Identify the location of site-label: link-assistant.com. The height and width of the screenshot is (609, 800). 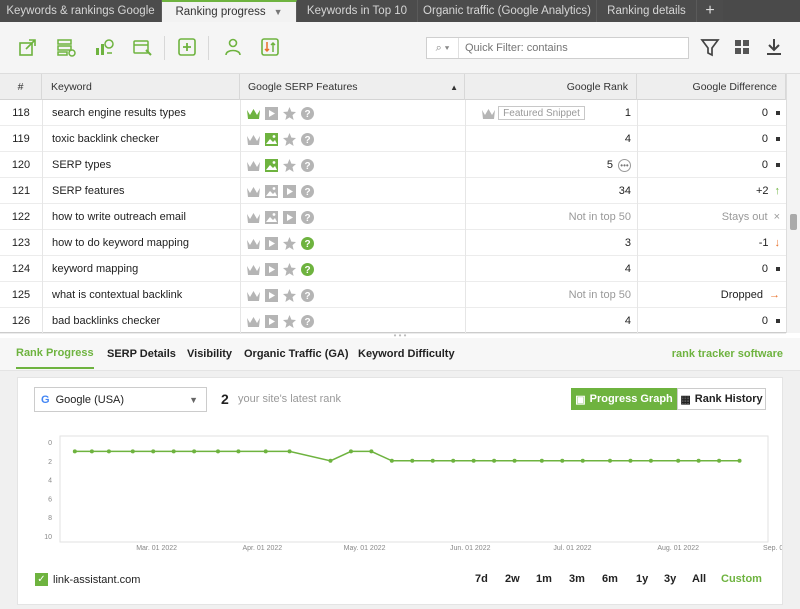
(97, 579).